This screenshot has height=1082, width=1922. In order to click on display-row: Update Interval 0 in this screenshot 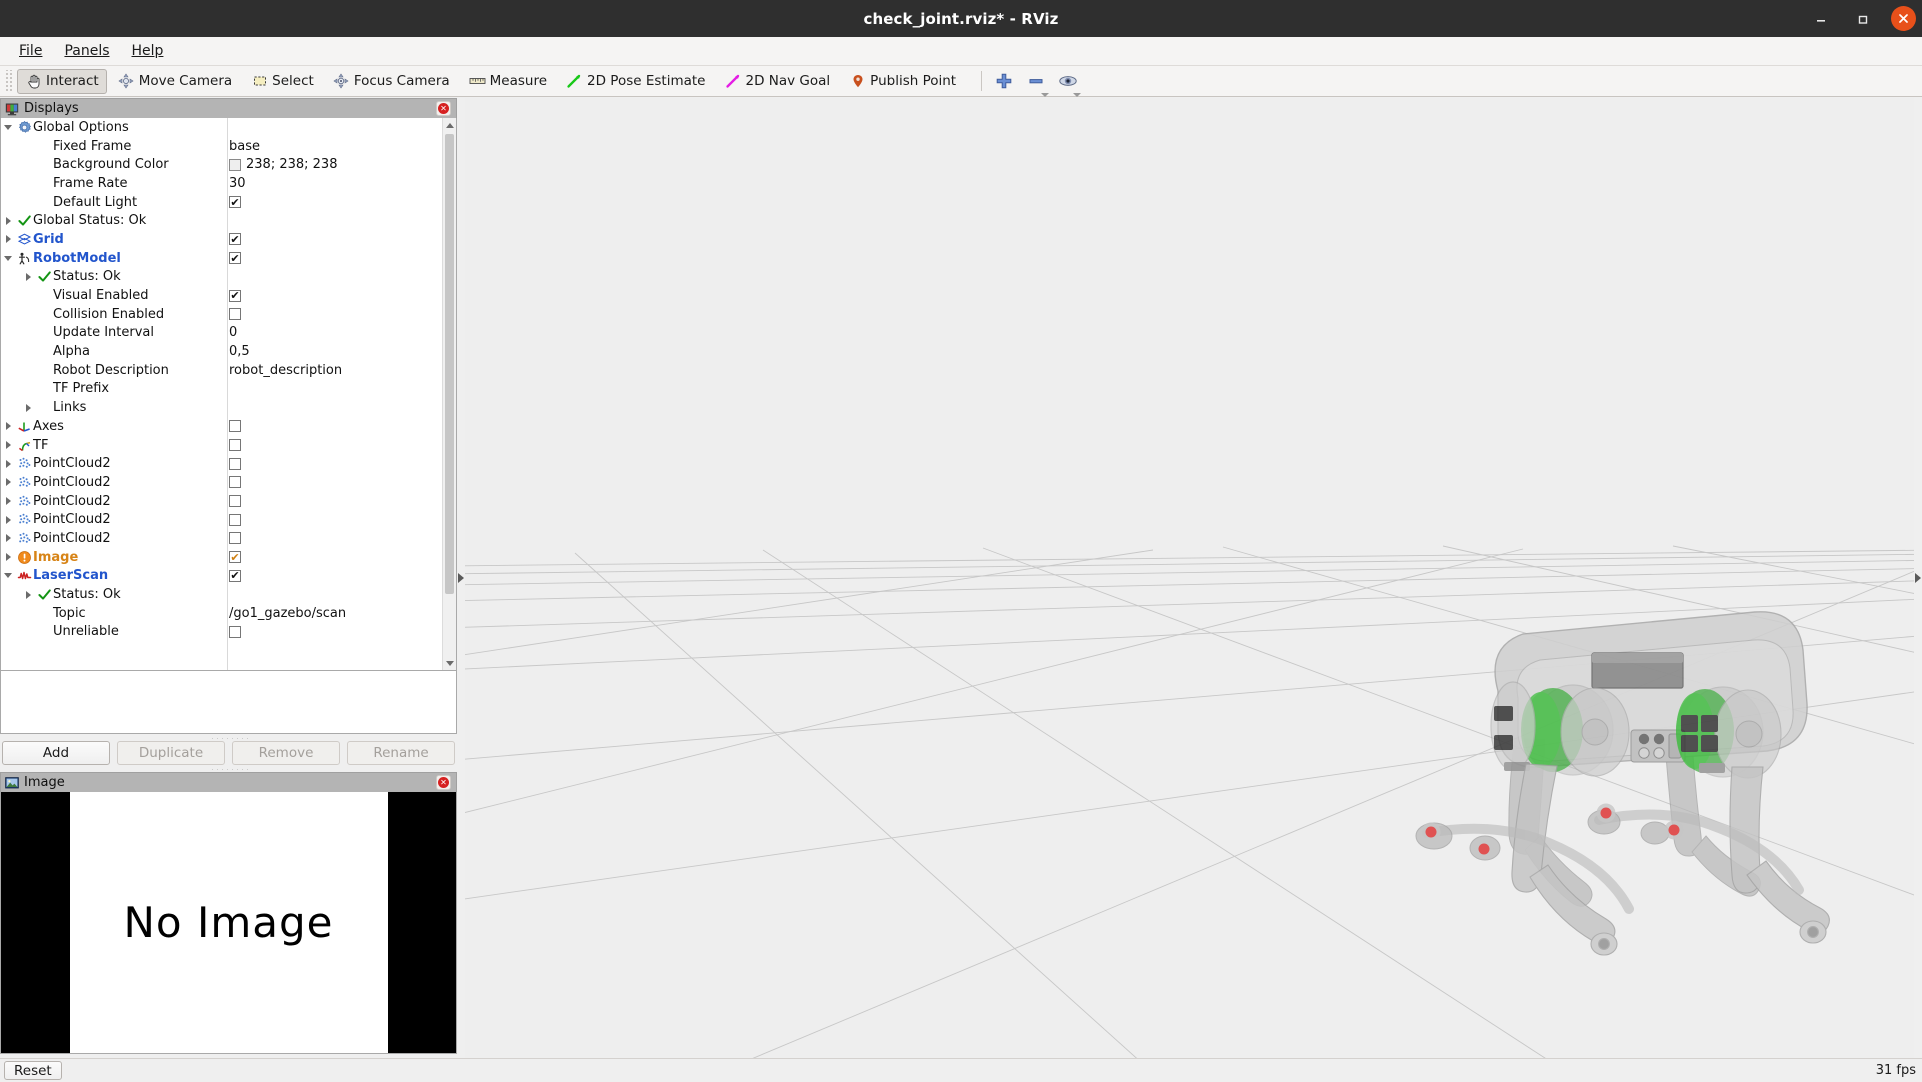, I will do `click(221, 333)`.